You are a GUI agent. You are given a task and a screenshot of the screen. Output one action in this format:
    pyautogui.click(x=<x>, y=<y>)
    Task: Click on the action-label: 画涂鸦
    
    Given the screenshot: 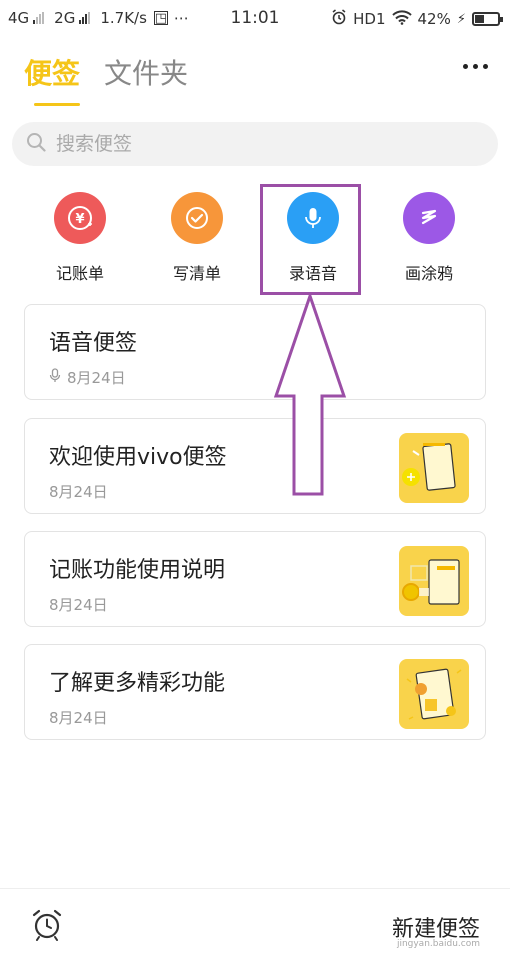 What is the action you would take?
    pyautogui.click(x=428, y=273)
    